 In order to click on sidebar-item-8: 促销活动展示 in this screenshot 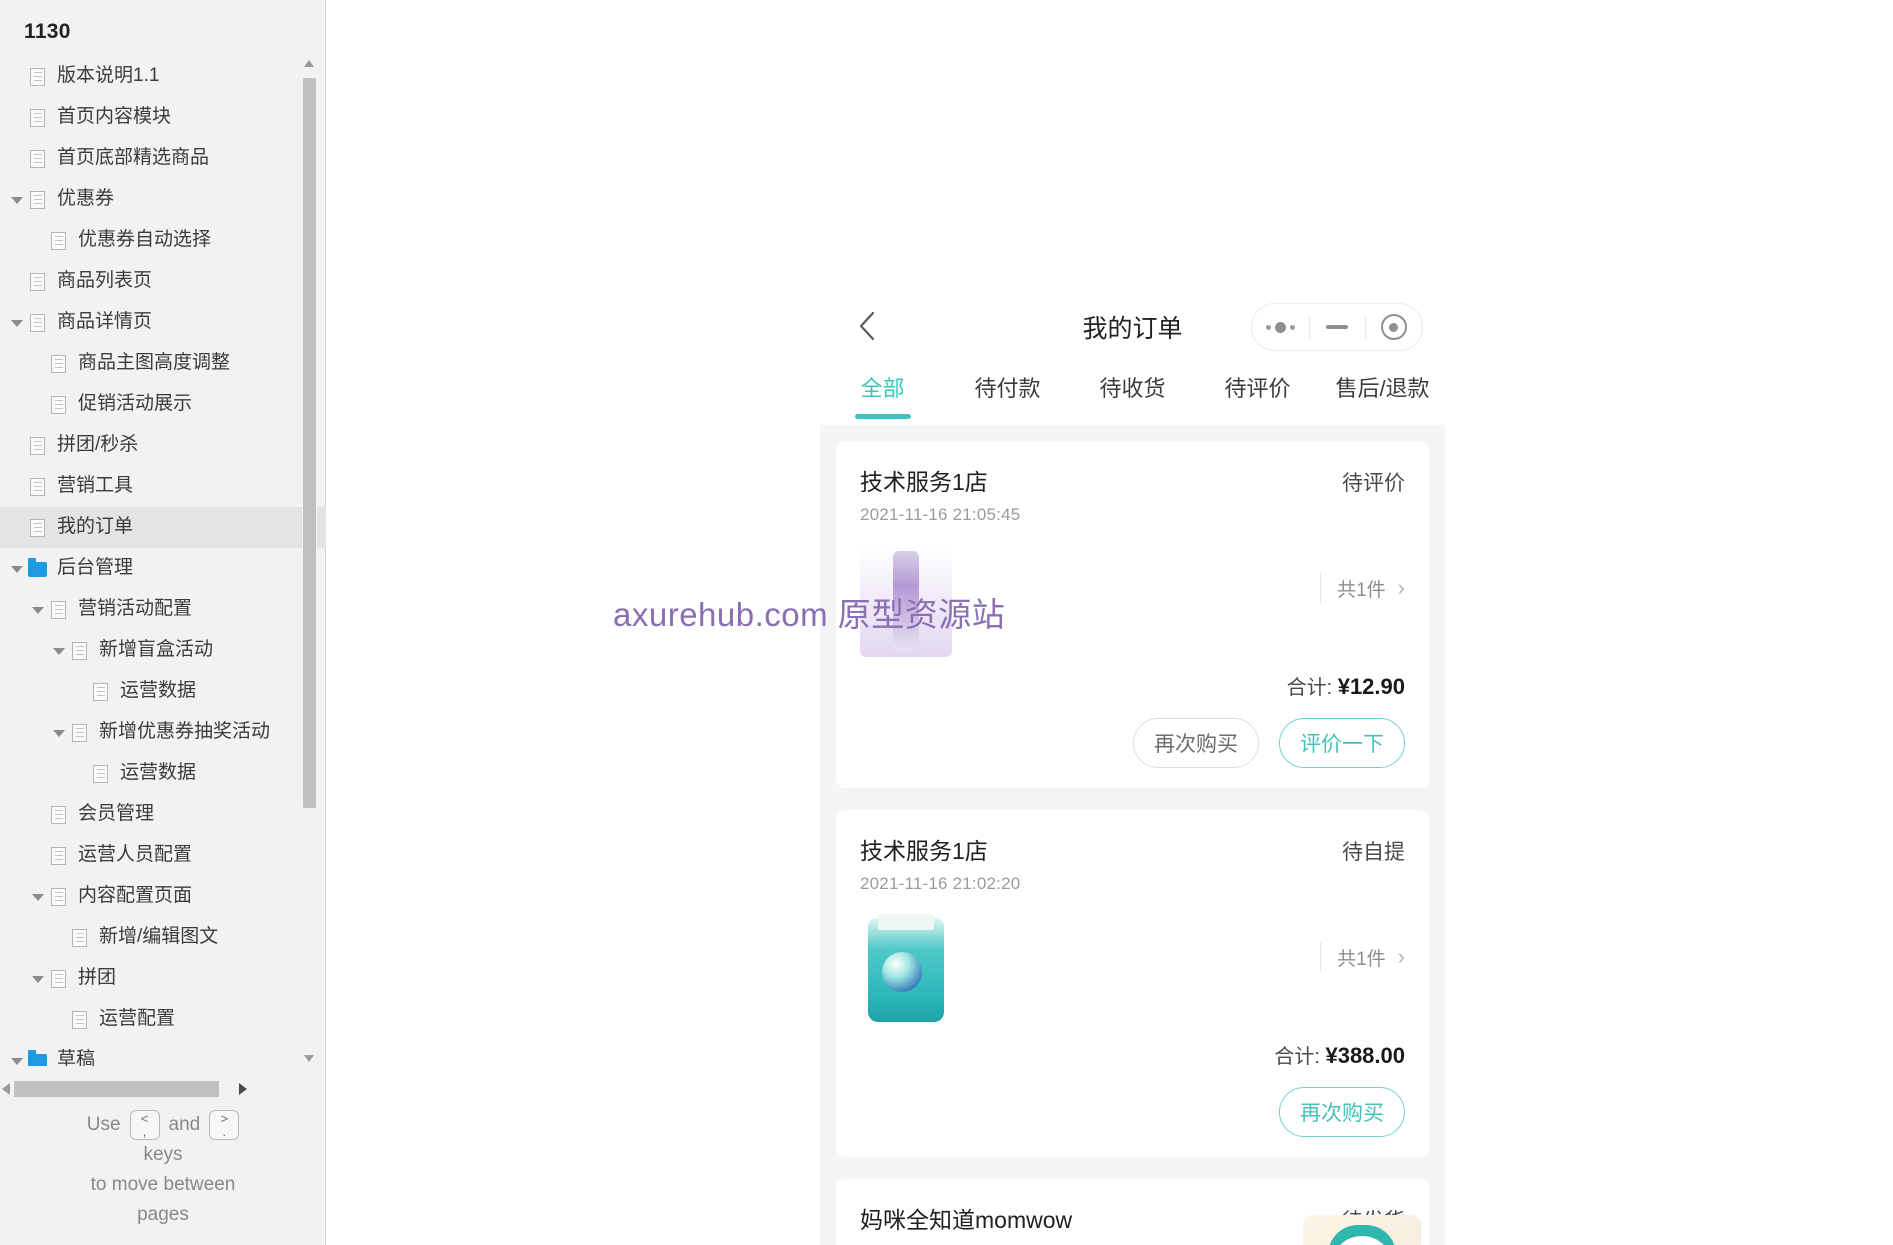, I will do `click(163, 404)`.